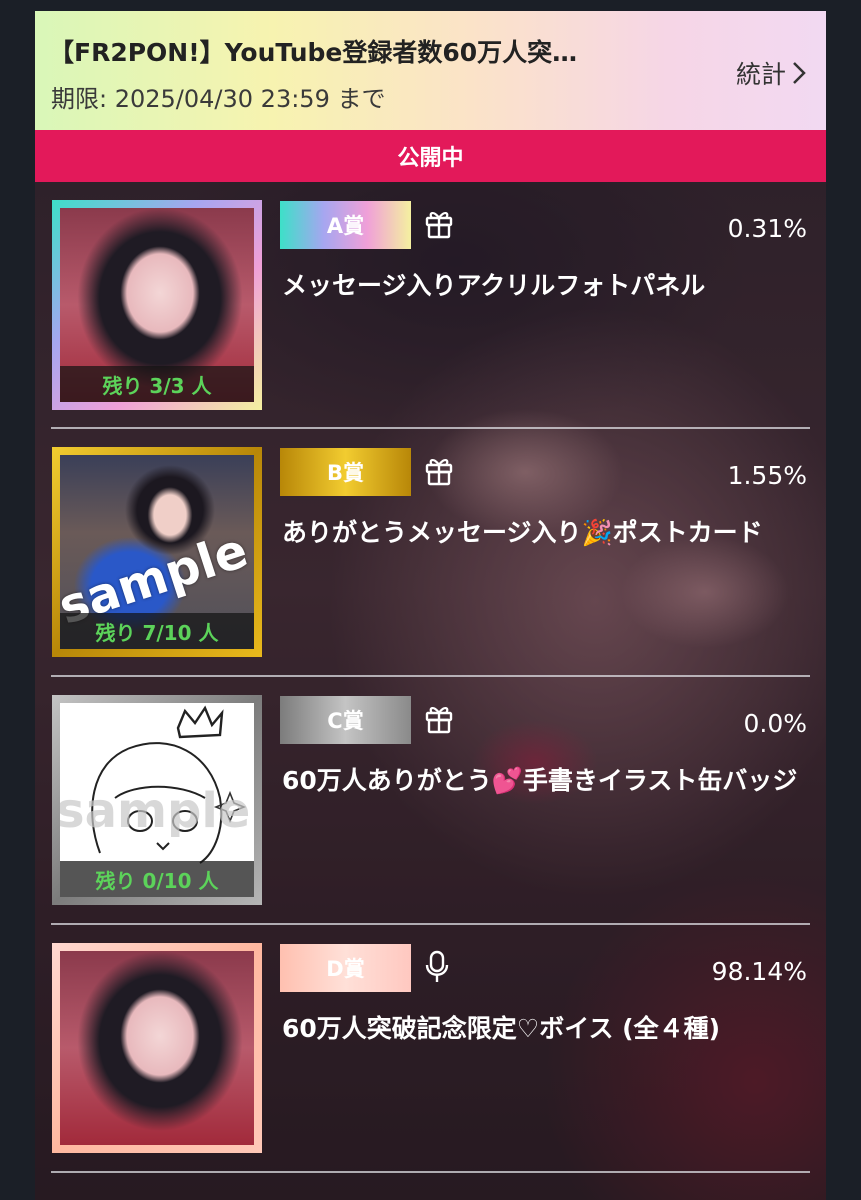  I want to click on status-banner: 公開中, so click(430, 156).